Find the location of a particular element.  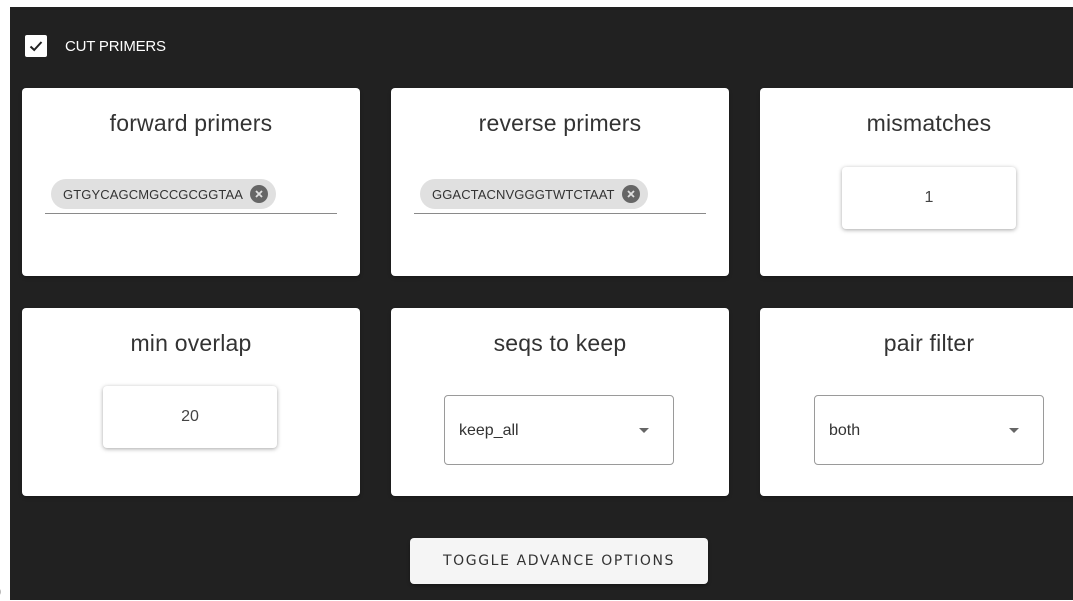

seqs-to-keep-card: seqs to keep keep_all is located at coordinates (560, 402).